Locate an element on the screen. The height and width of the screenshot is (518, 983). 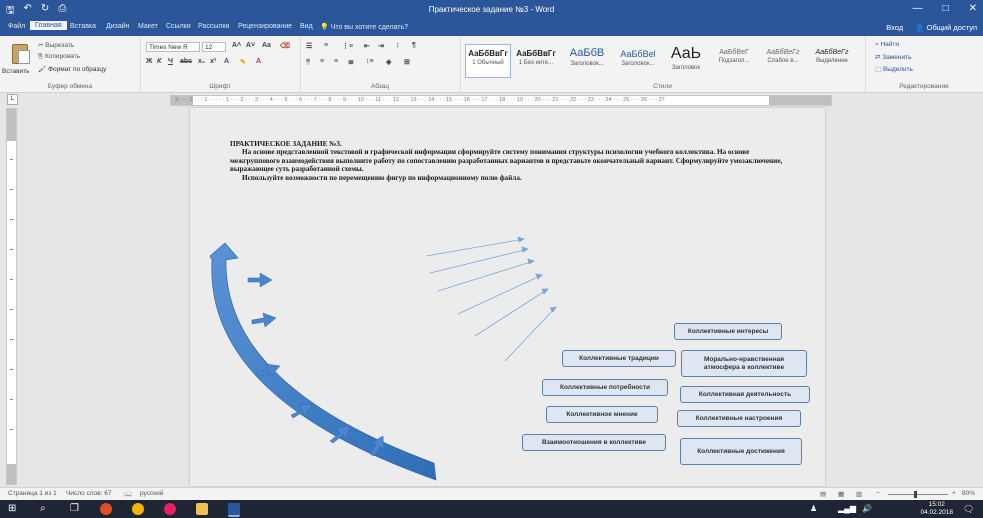
tab-layout: Макет is located at coordinates (148, 26).